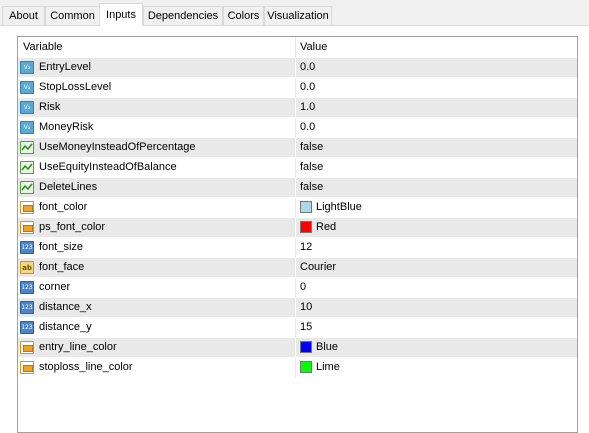  What do you see at coordinates (66, 127) in the screenshot?
I see `variable-name: MoneyRisk` at bounding box center [66, 127].